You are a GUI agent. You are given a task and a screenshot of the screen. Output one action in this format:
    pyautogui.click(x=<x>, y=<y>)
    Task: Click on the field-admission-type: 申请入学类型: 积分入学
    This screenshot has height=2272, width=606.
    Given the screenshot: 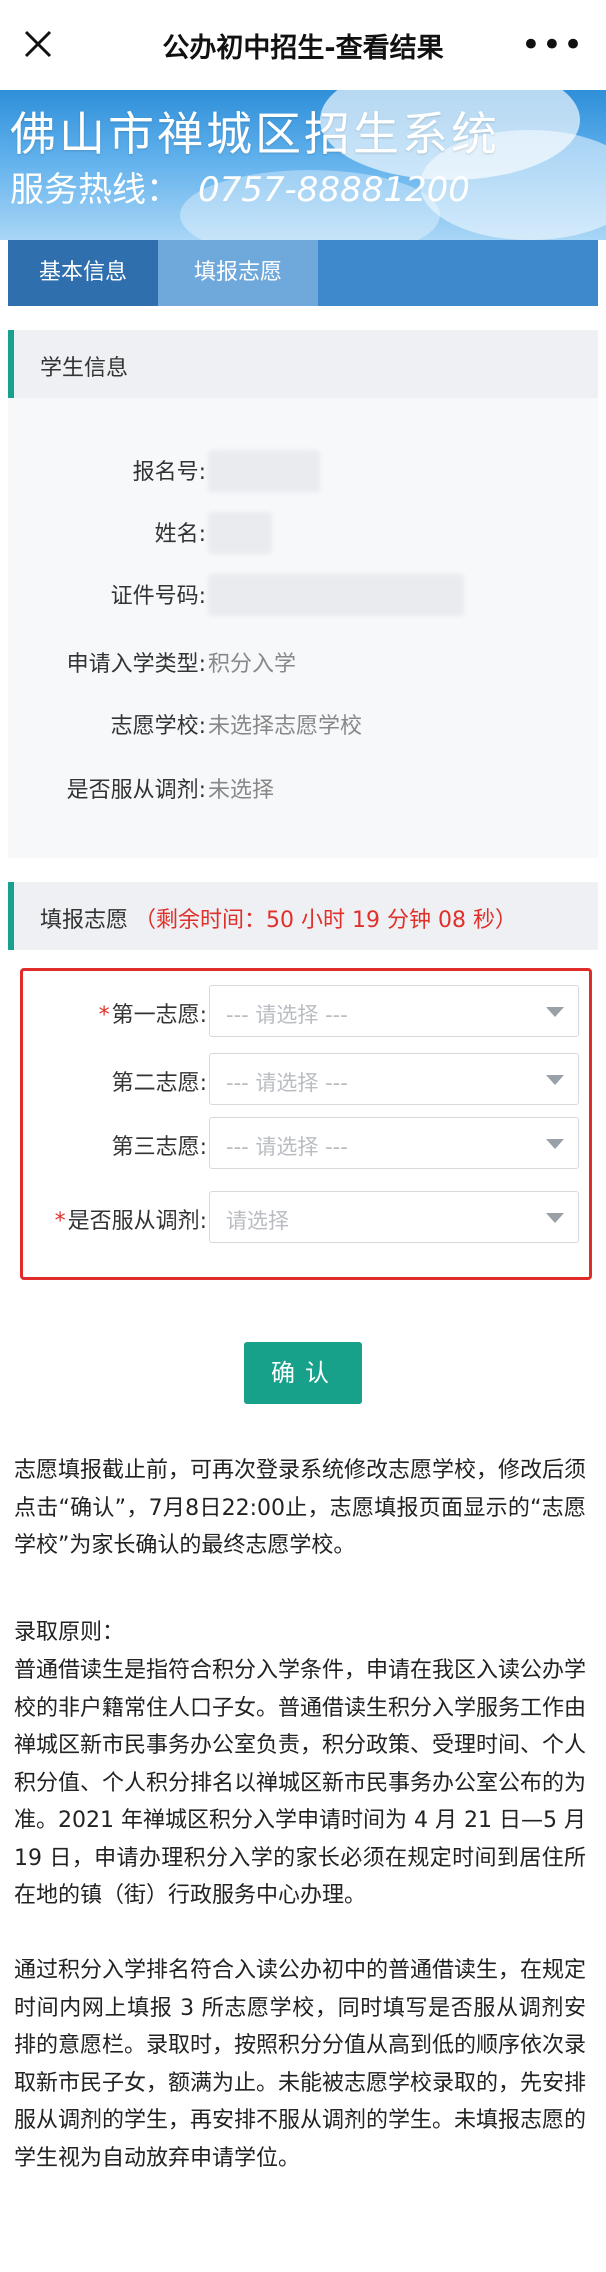 What is the action you would take?
    pyautogui.click(x=303, y=662)
    